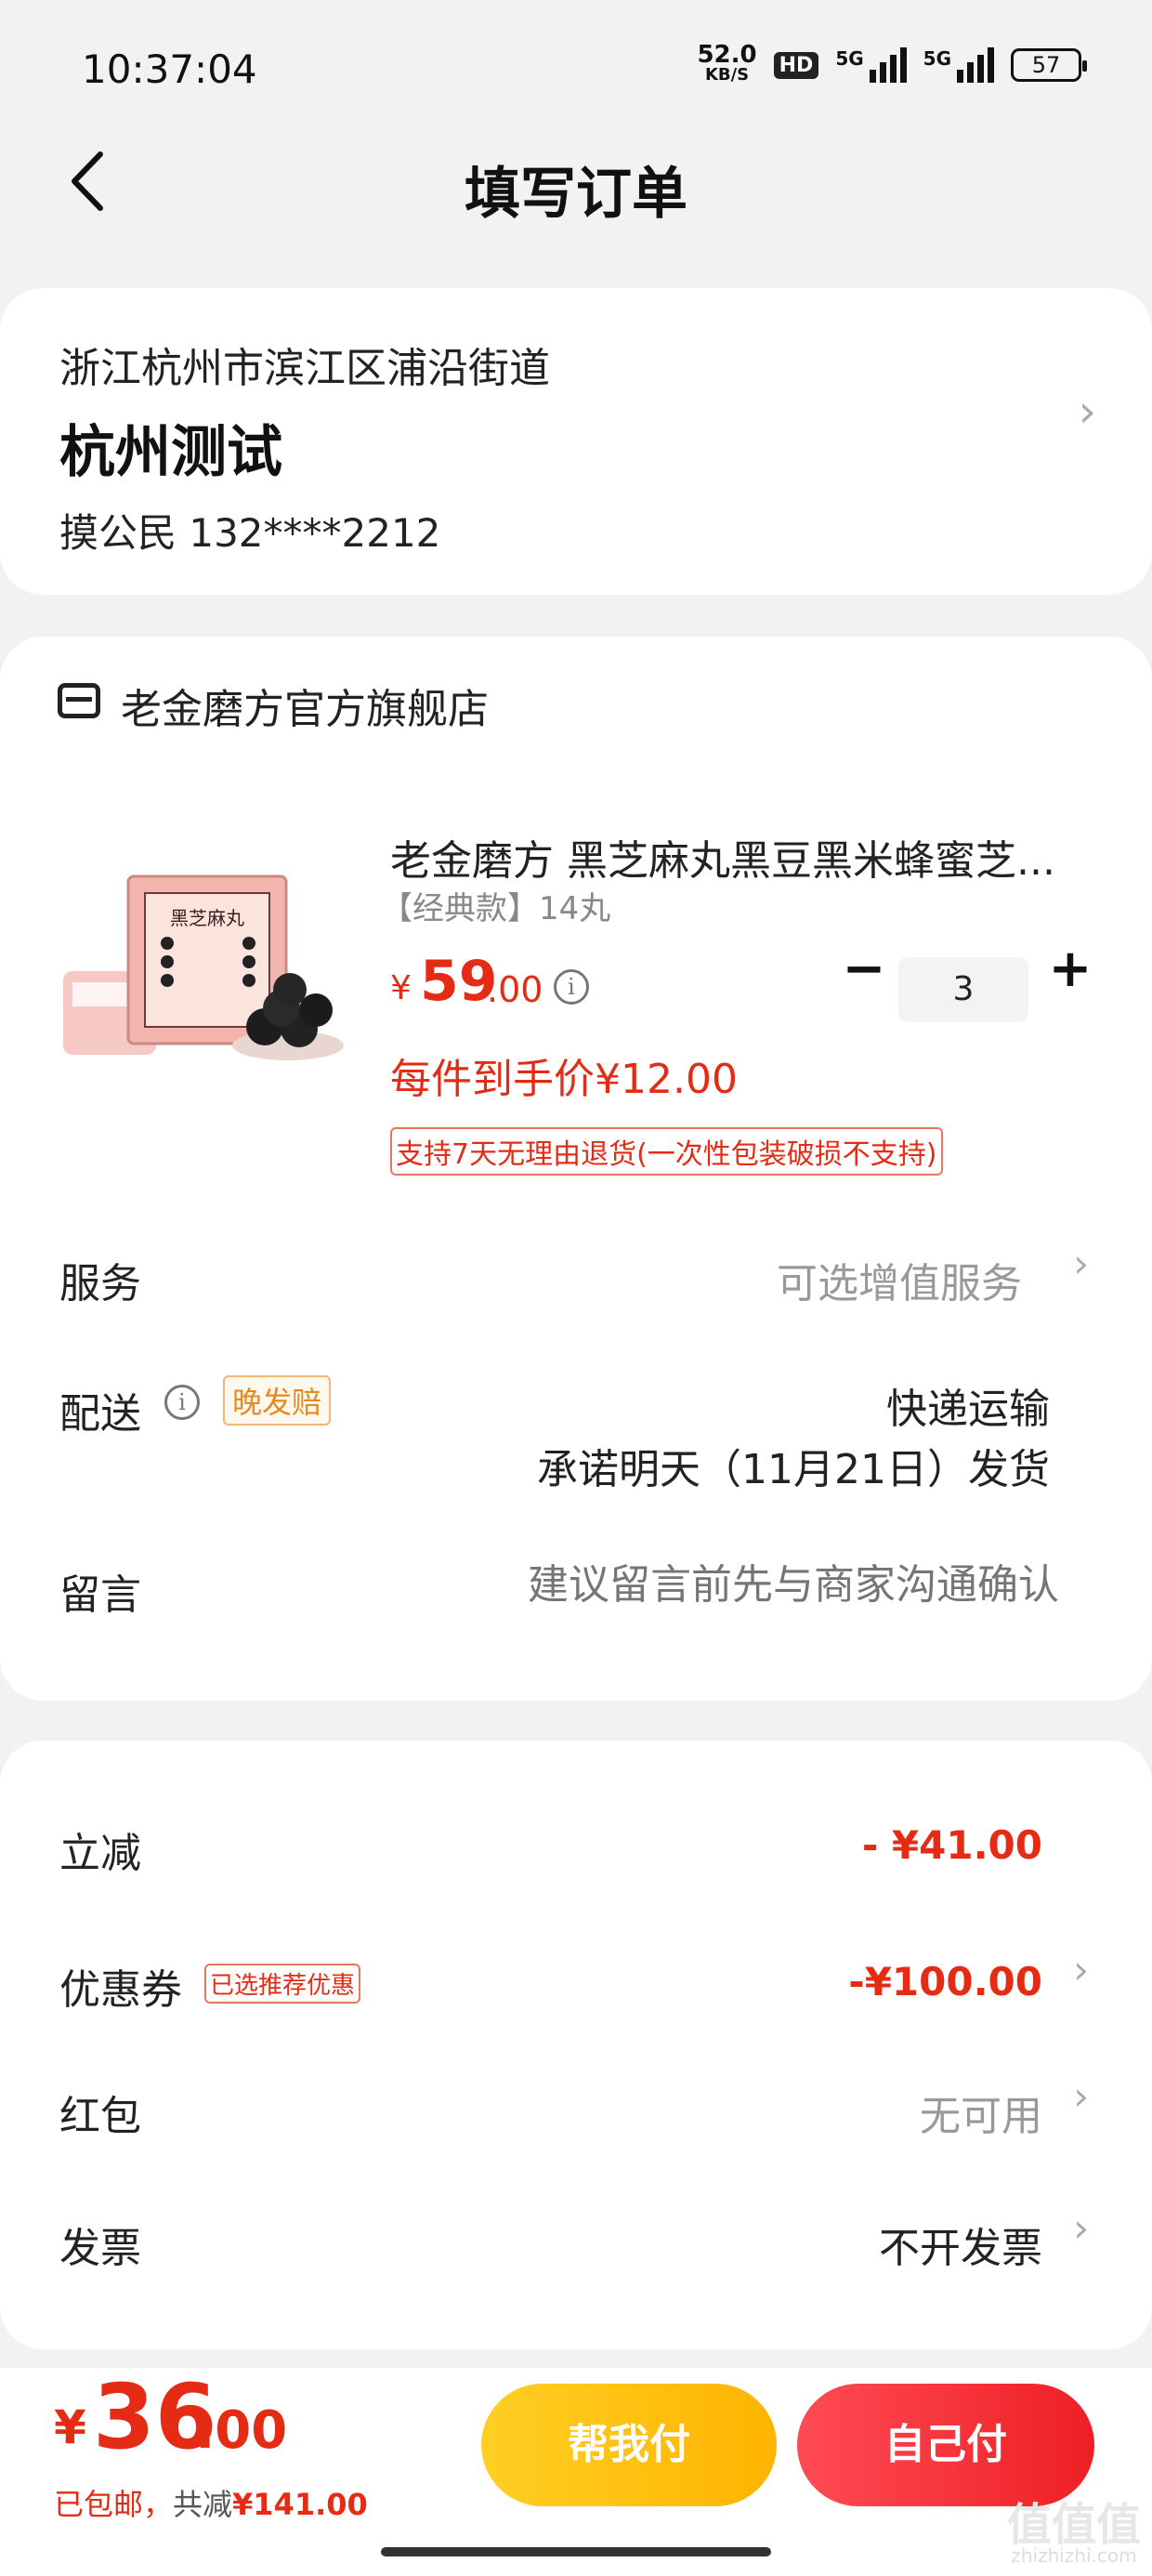 Image resolution: width=1152 pixels, height=2576 pixels. Describe the element at coordinates (304, 368) in the screenshot. I see `address-region: 浙江杭州市滨江区浦沿街道` at that location.